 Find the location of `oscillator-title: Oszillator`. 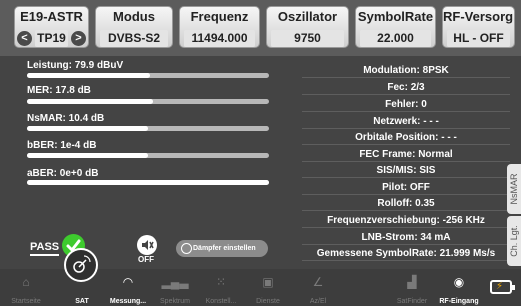

oscillator-title: Oszillator is located at coordinates (307, 16).